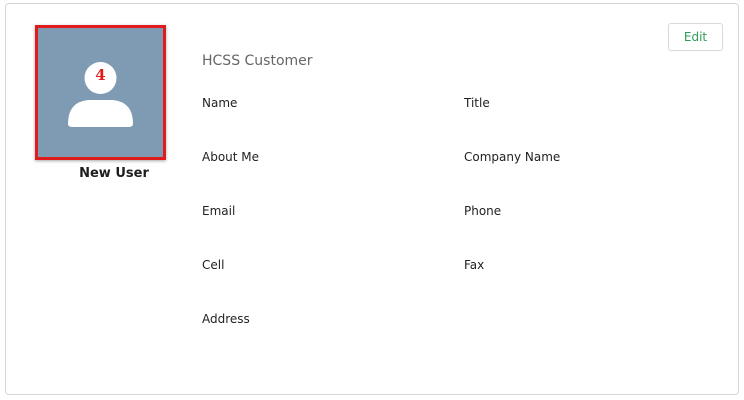 Image resolution: width=744 pixels, height=400 pixels. What do you see at coordinates (226, 319) in the screenshot?
I see `field-label-address: Address` at bounding box center [226, 319].